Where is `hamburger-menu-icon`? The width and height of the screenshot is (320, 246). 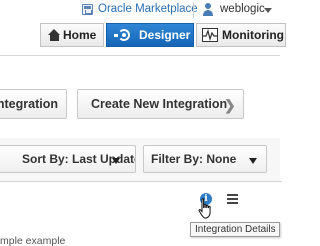
hamburger-menu-icon is located at coordinates (232, 199).